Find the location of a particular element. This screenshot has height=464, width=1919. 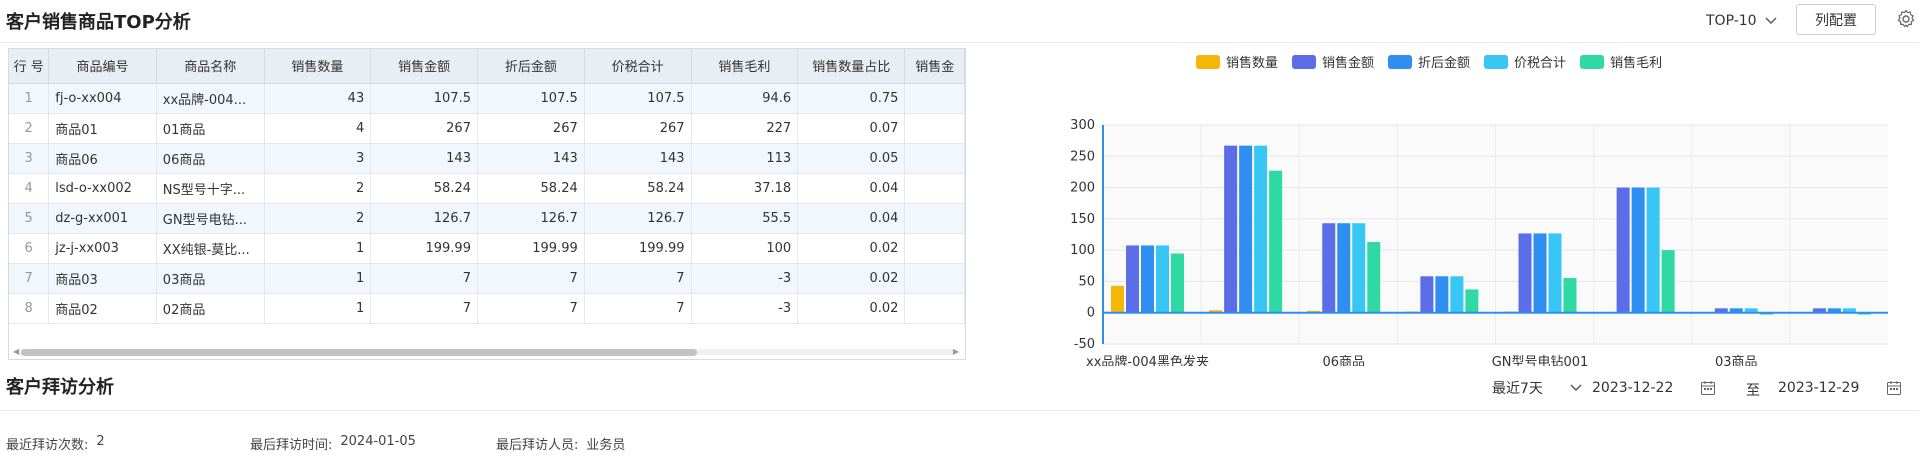

last-visit-time-stat: 最后拜访时间: 2024-01-05 is located at coordinates (333, 443).